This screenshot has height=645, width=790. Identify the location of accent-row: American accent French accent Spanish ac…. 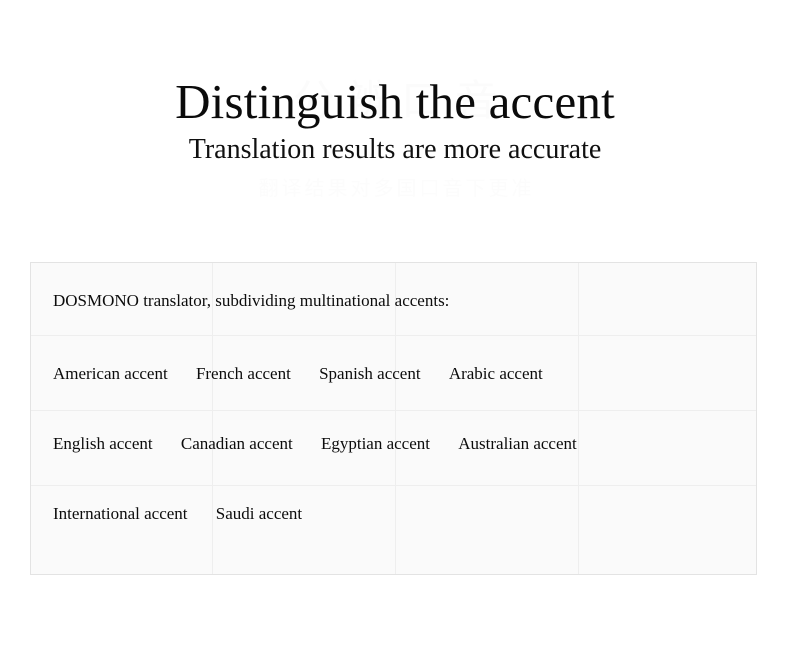
(298, 374).